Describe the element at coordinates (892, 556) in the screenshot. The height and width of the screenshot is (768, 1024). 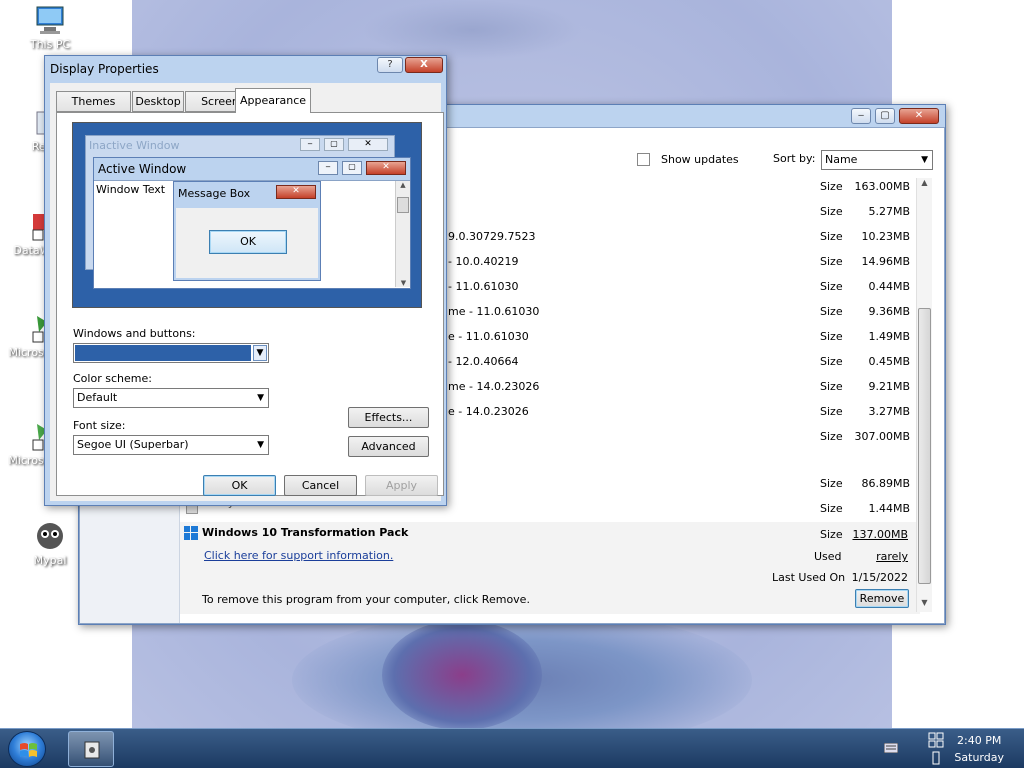
I see `used-value: rarely` at that location.